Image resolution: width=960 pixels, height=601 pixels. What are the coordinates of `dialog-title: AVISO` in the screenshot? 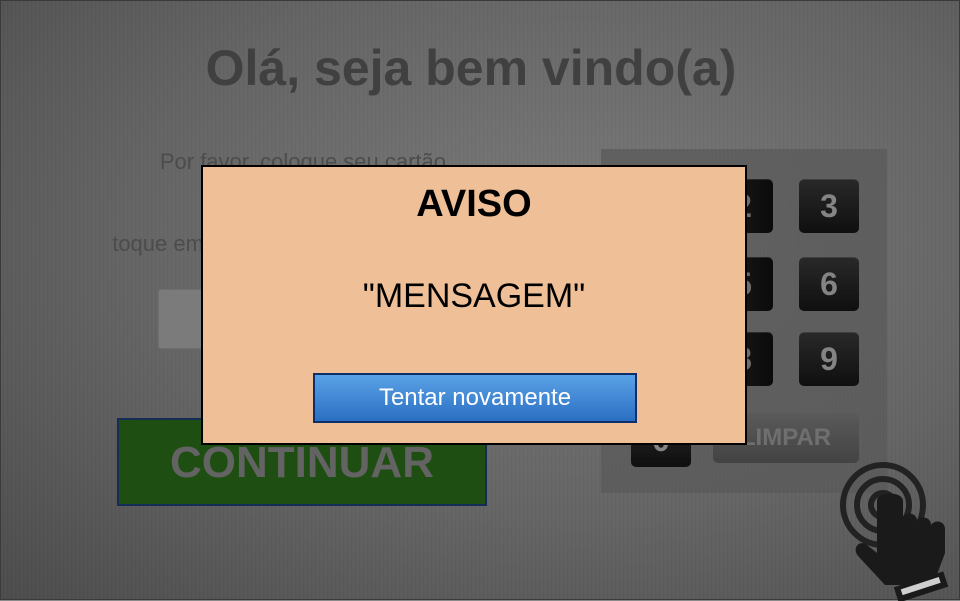 It's located at (474, 204).